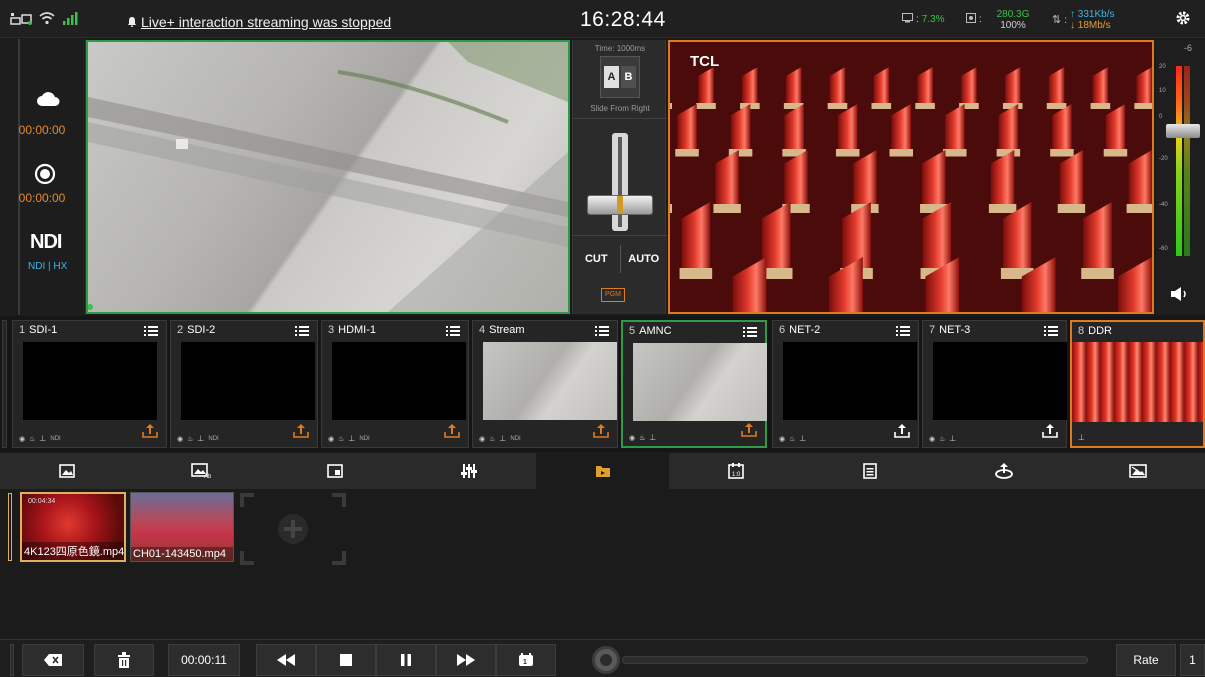 This screenshot has height=677, width=1205. Describe the element at coordinates (620, 77) in the screenshot. I see `transition-ab-toggle: A B` at that location.